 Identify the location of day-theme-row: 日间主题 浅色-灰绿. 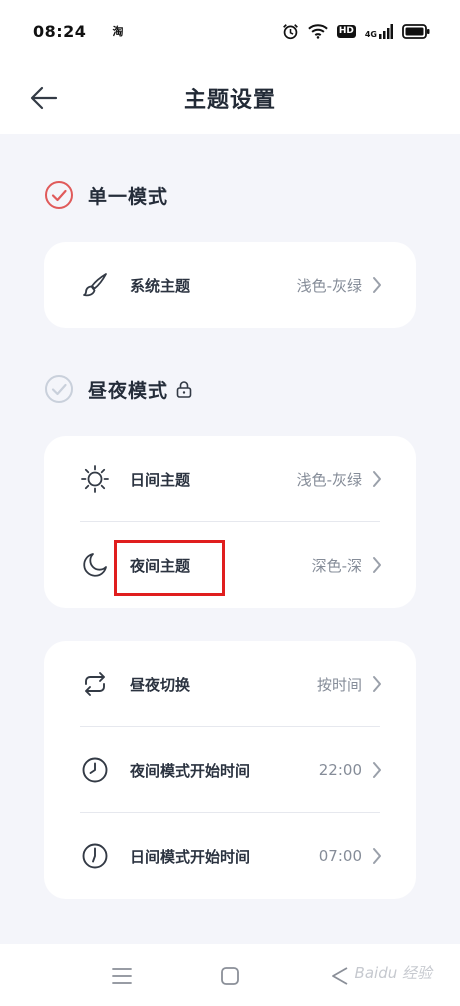
(230, 479).